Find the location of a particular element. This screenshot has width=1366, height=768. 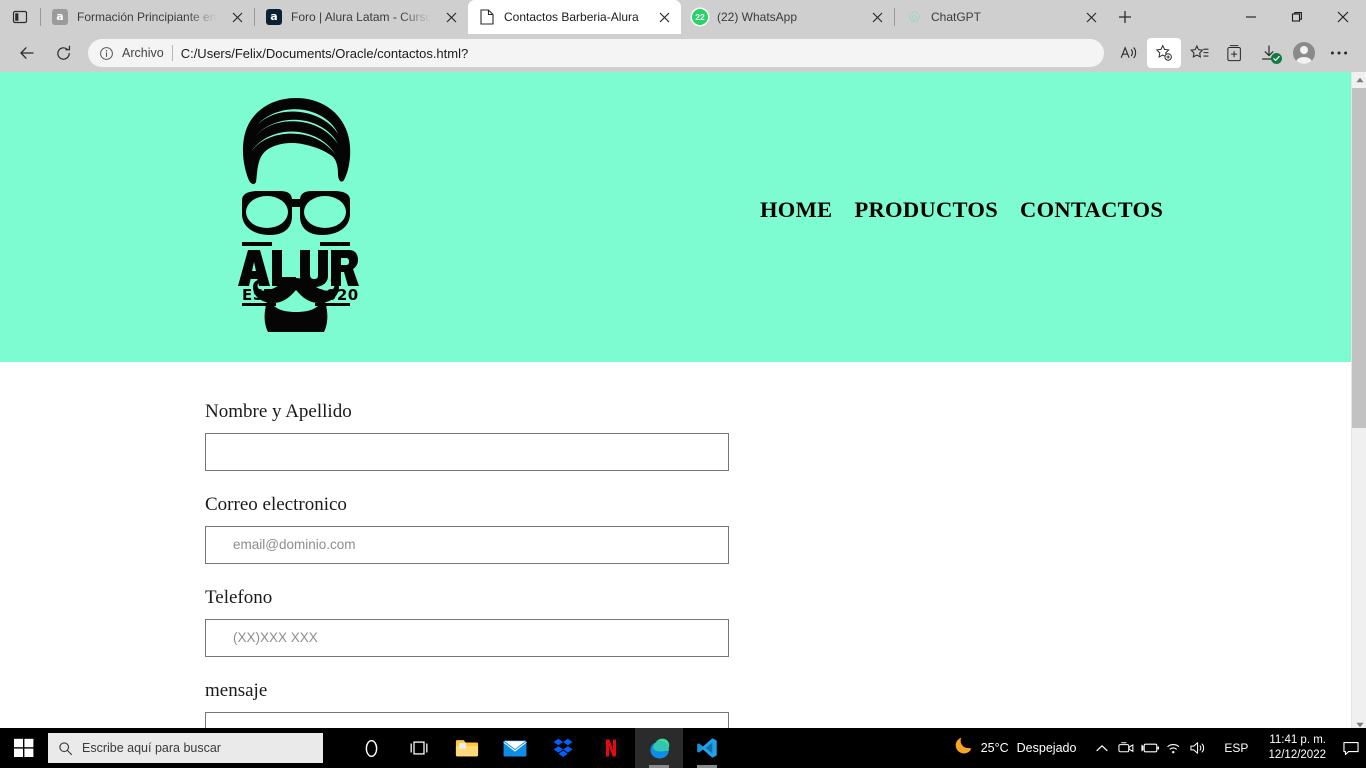

mail-icon is located at coordinates (515, 748).